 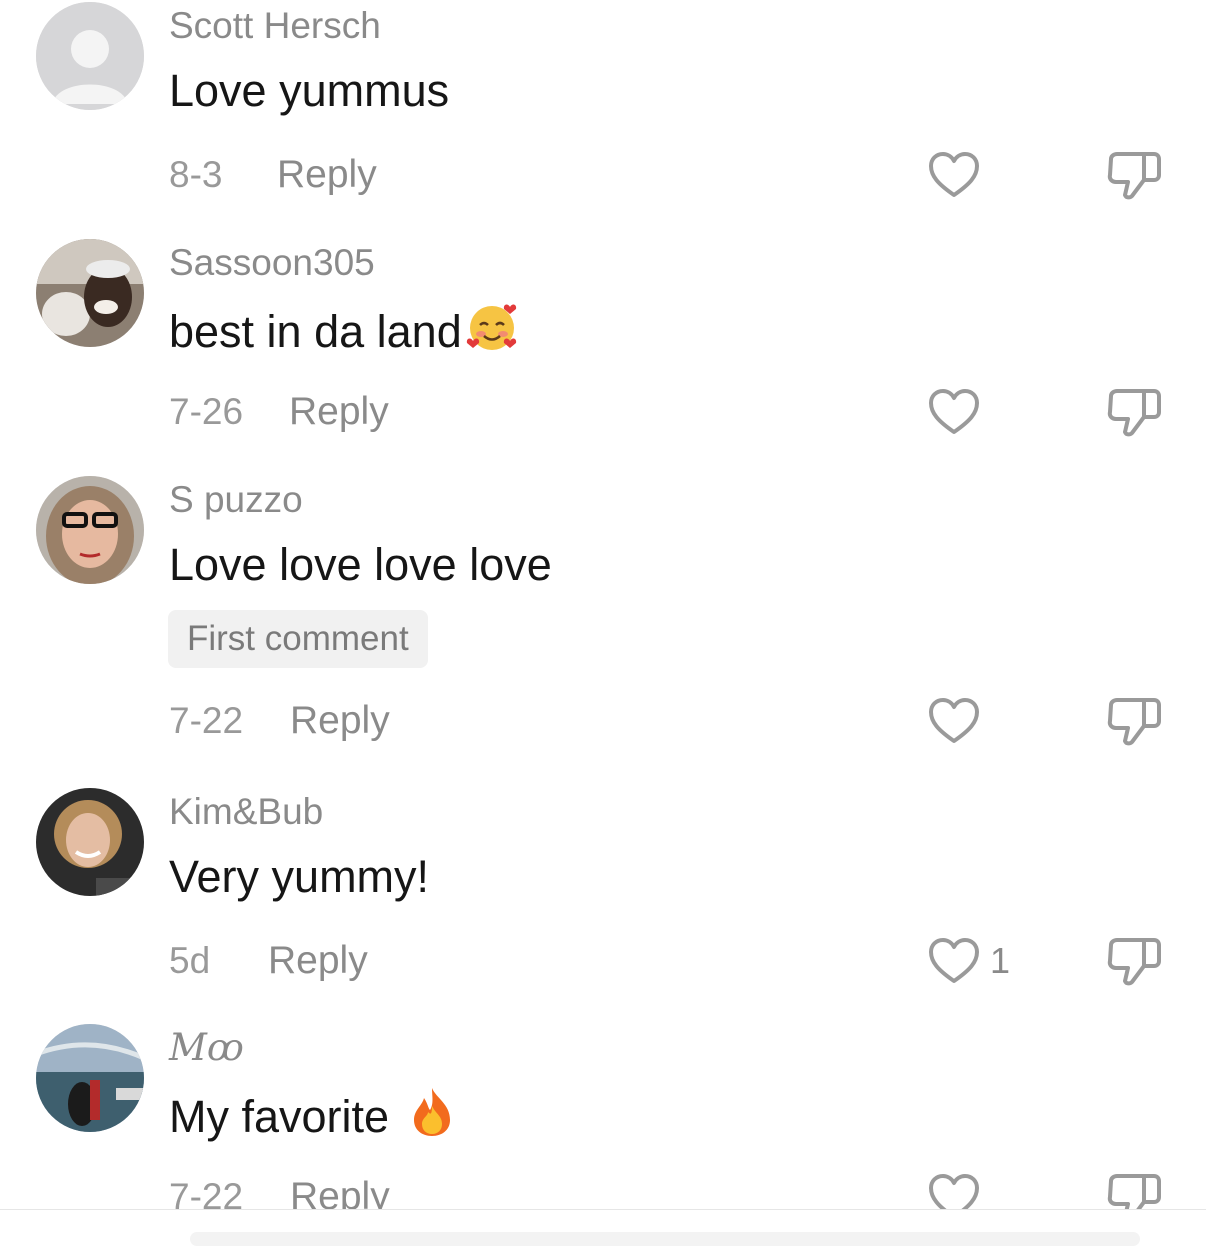 What do you see at coordinates (196, 174) in the screenshot?
I see `comment-date: 8-3` at bounding box center [196, 174].